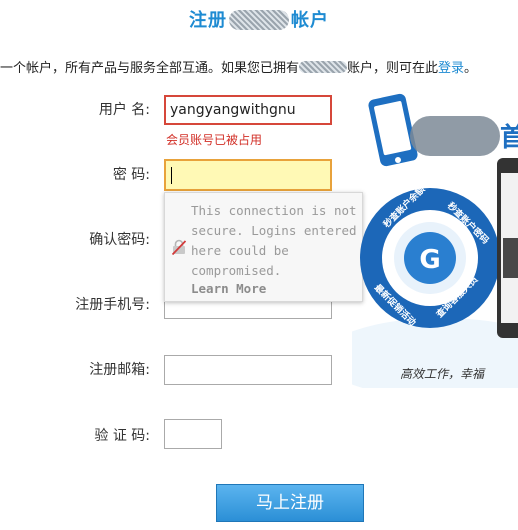 Image resolution: width=518 pixels, height=530 pixels. I want to click on redacted-brand-inline, so click(323, 67).